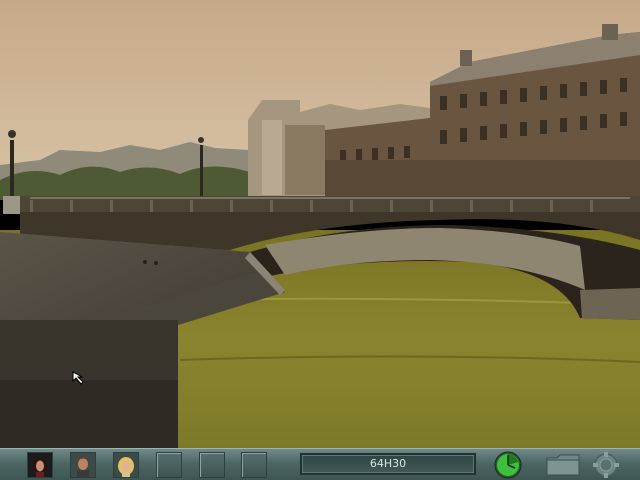 The image size is (640, 480). I want to click on hud-bar: 64H30, so click(320, 464).